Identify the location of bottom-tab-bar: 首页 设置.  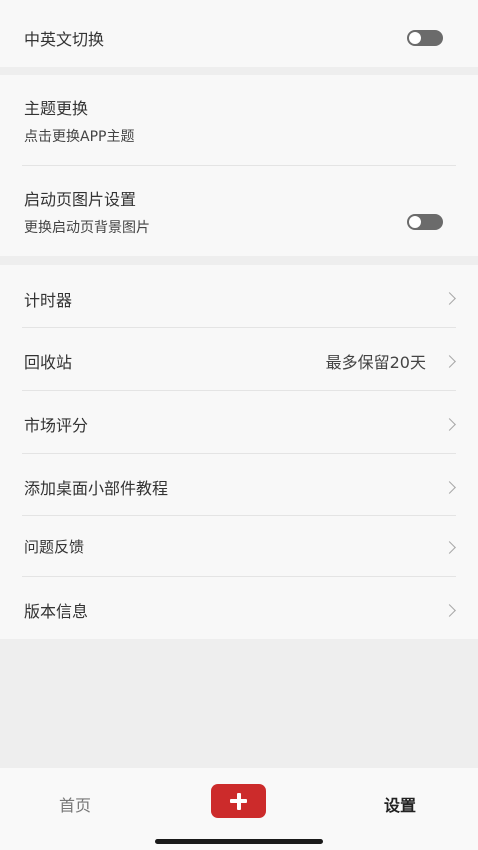
(239, 809).